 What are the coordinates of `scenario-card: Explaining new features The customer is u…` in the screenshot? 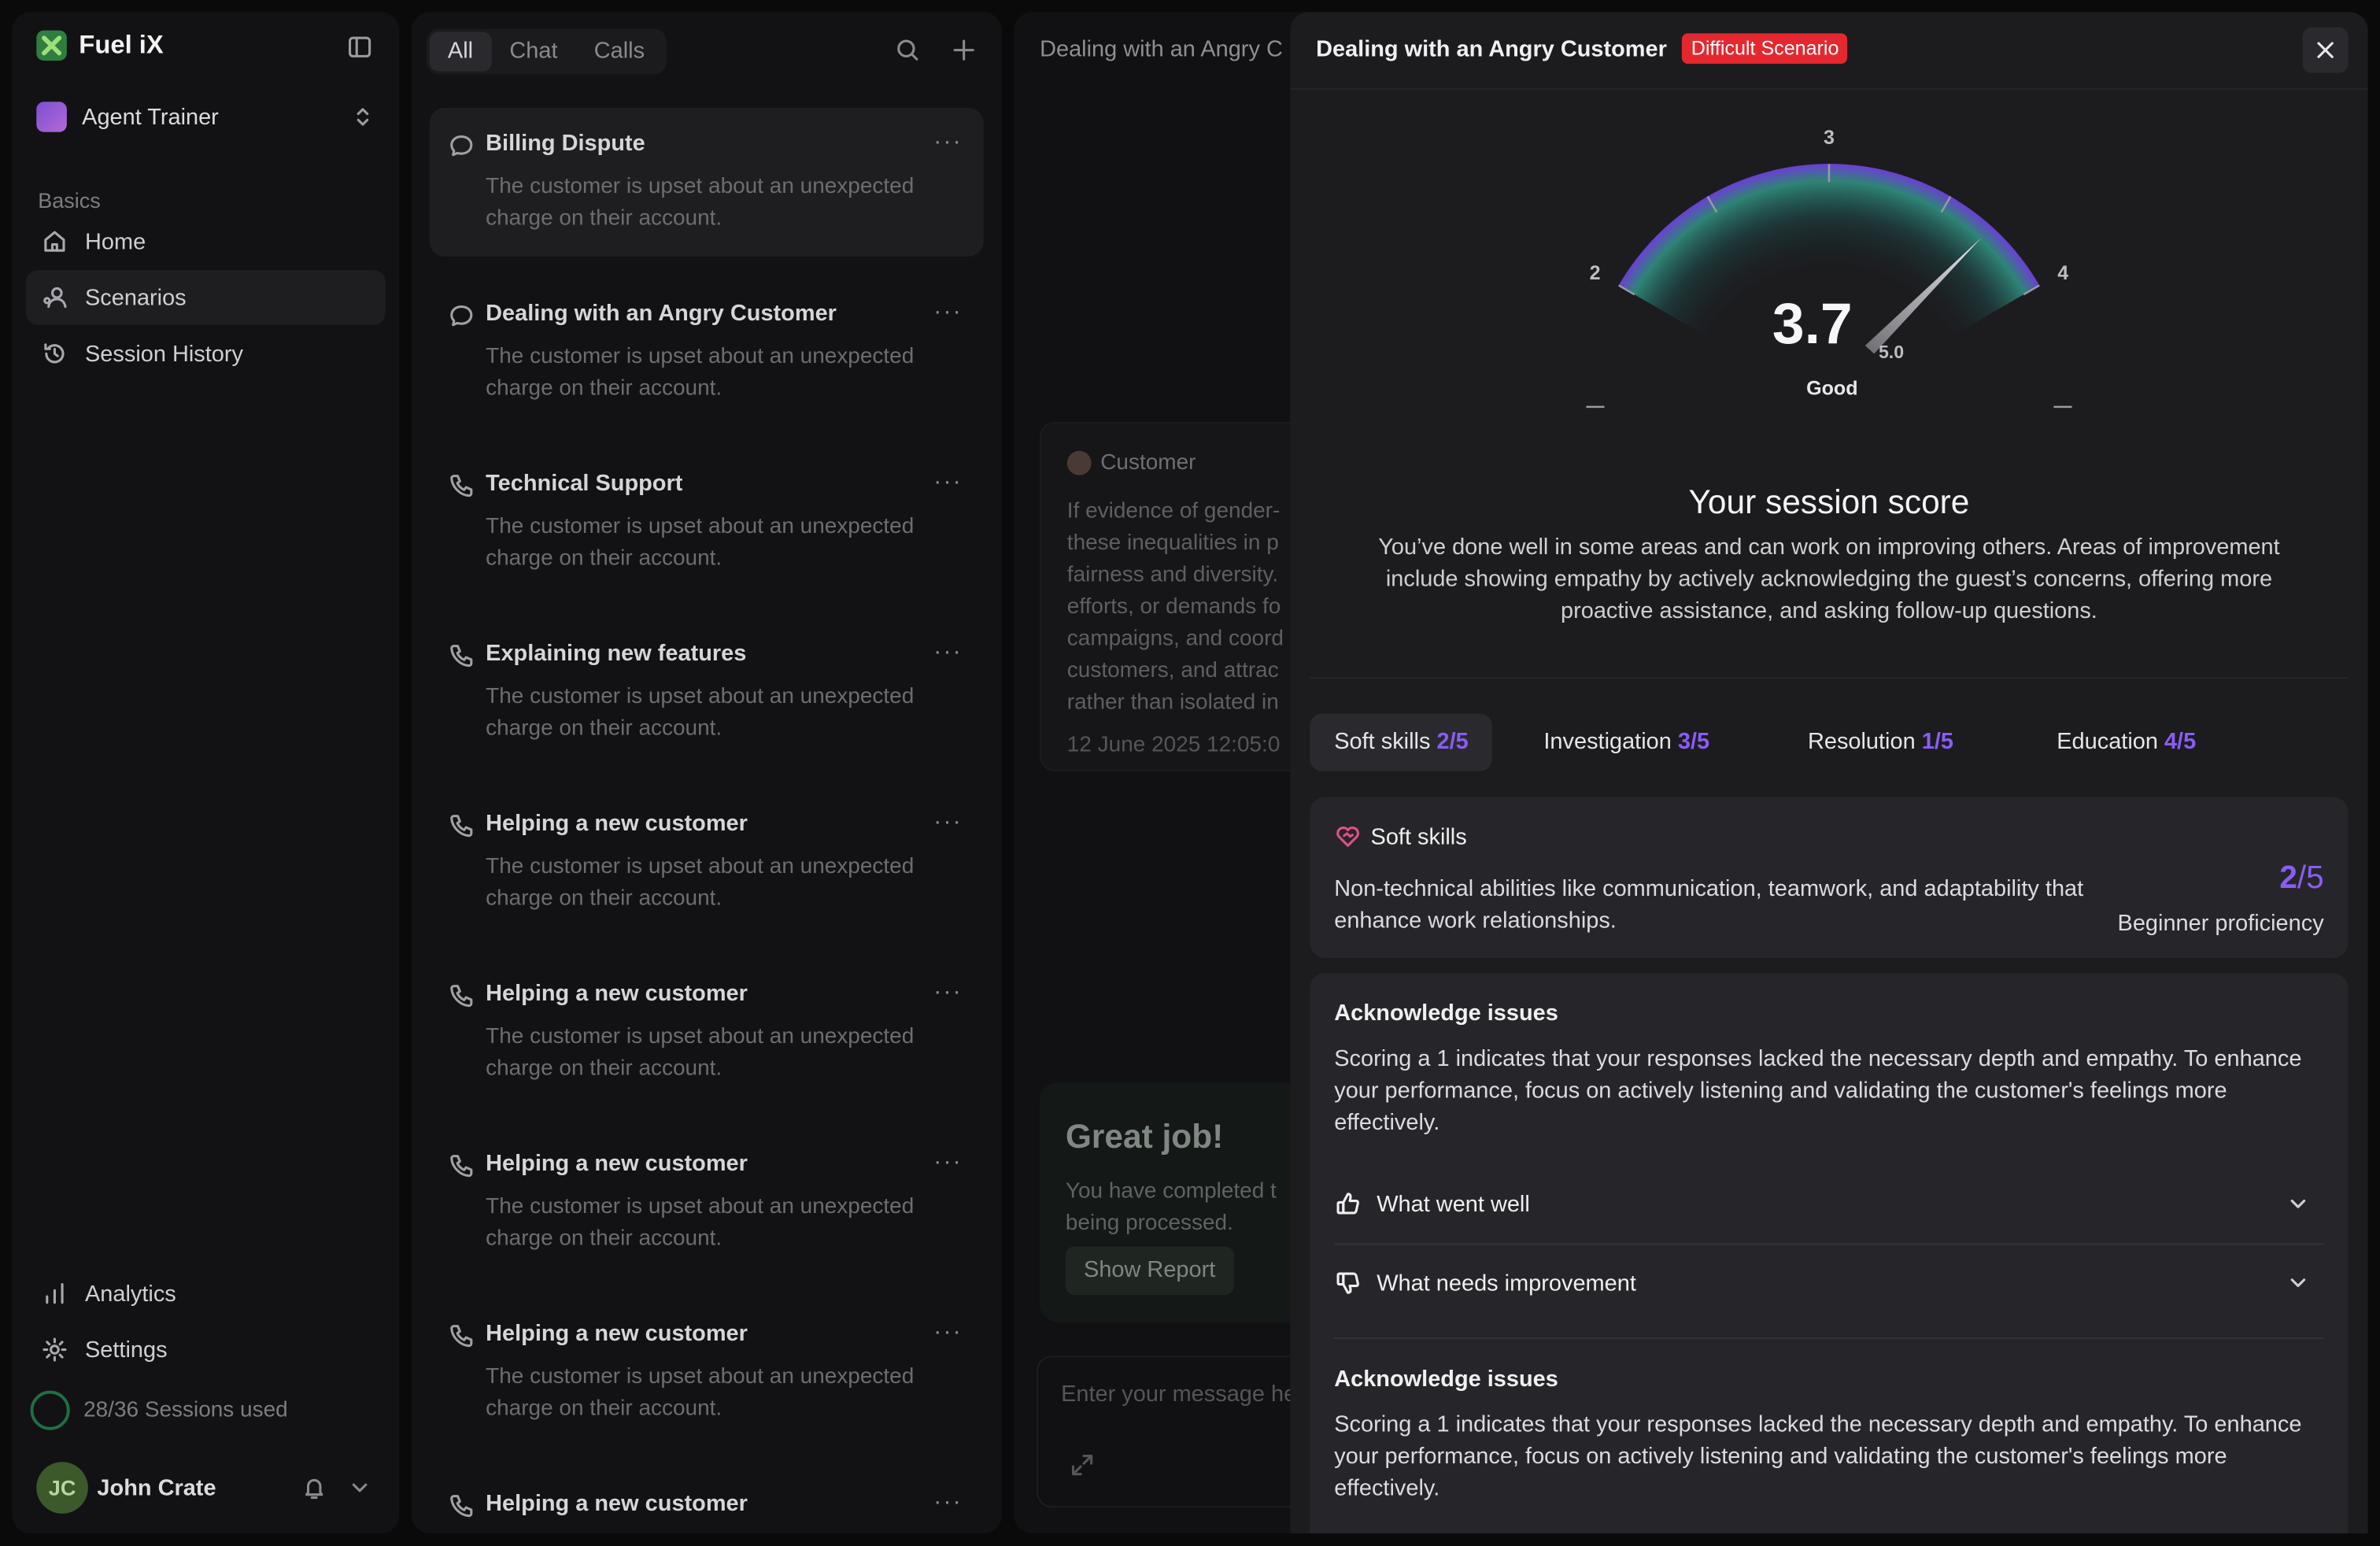 It's located at (707, 693).